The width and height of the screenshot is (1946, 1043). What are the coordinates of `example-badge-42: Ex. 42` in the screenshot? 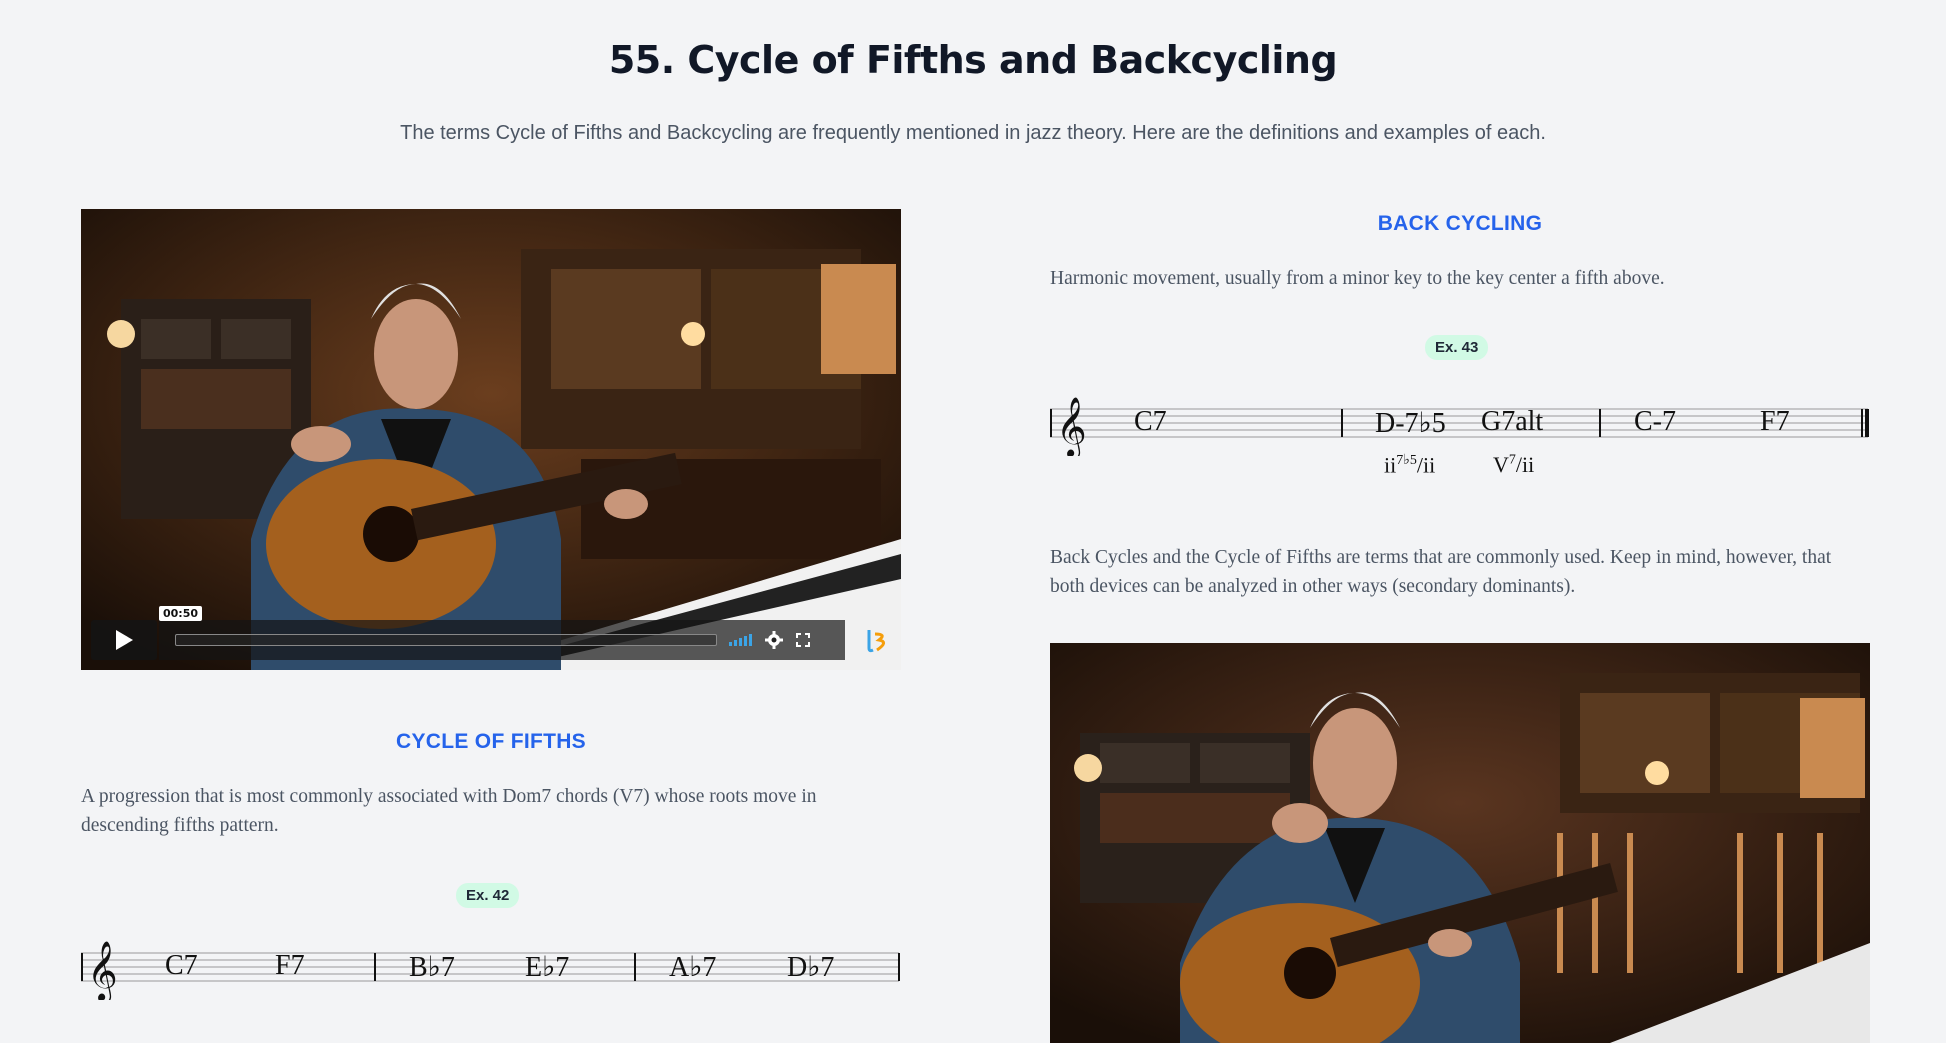 It's located at (488, 895).